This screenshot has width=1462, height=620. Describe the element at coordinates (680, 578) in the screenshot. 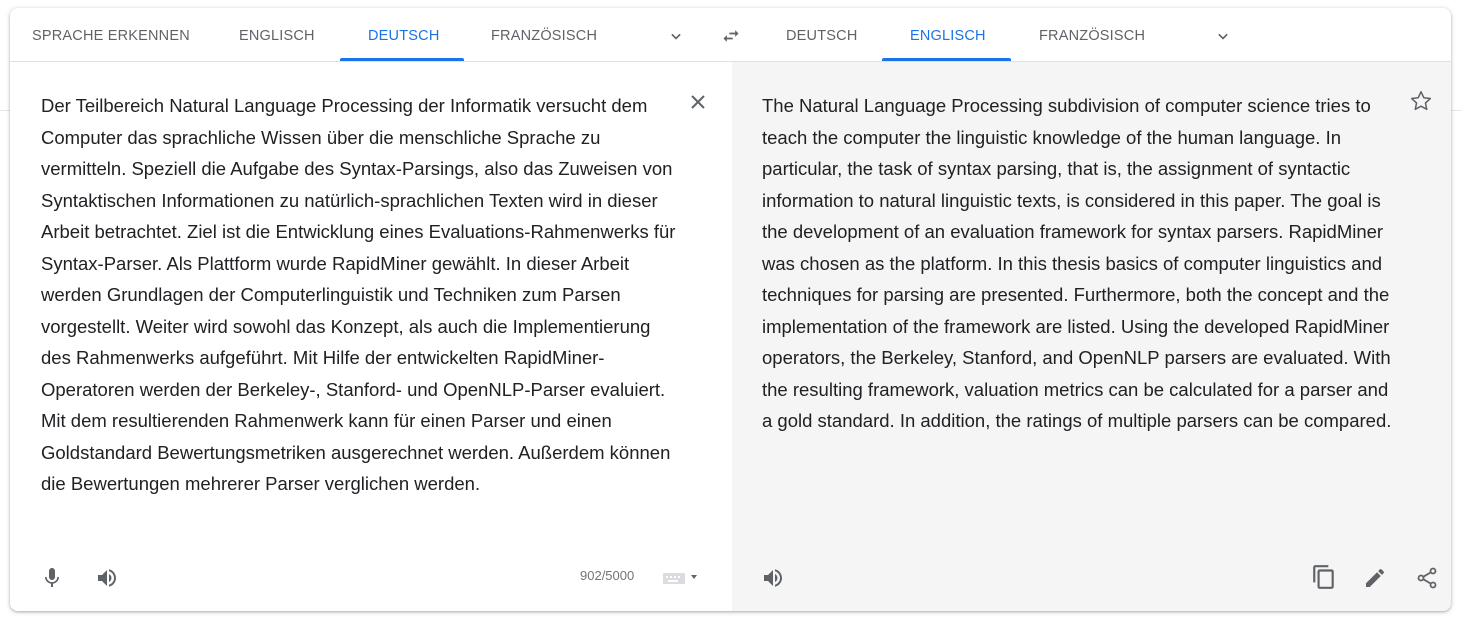

I see `keyboard-icon` at that location.